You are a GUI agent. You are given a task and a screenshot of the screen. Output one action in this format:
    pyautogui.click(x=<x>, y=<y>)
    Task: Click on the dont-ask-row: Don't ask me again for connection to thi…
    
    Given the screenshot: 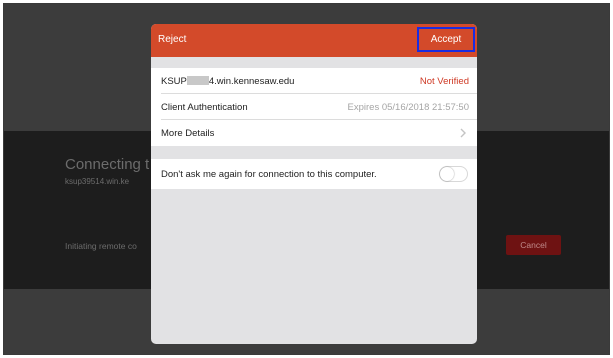 What is the action you would take?
    pyautogui.click(x=314, y=174)
    